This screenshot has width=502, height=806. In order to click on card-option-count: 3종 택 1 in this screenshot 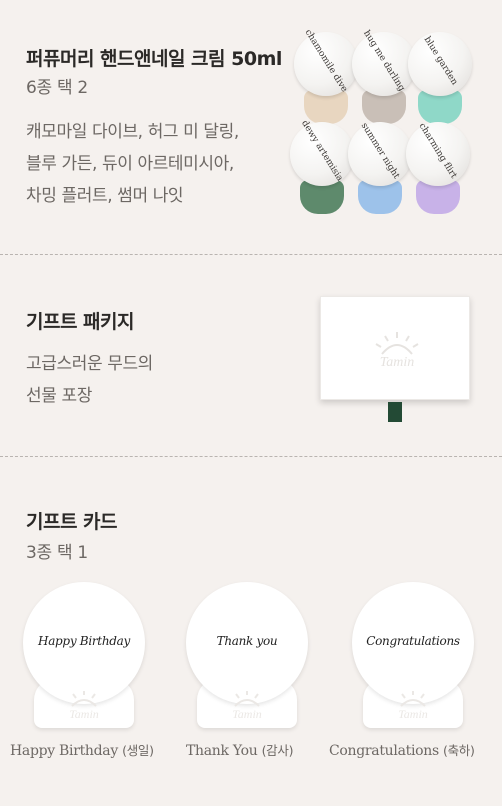, I will do `click(57, 553)`.